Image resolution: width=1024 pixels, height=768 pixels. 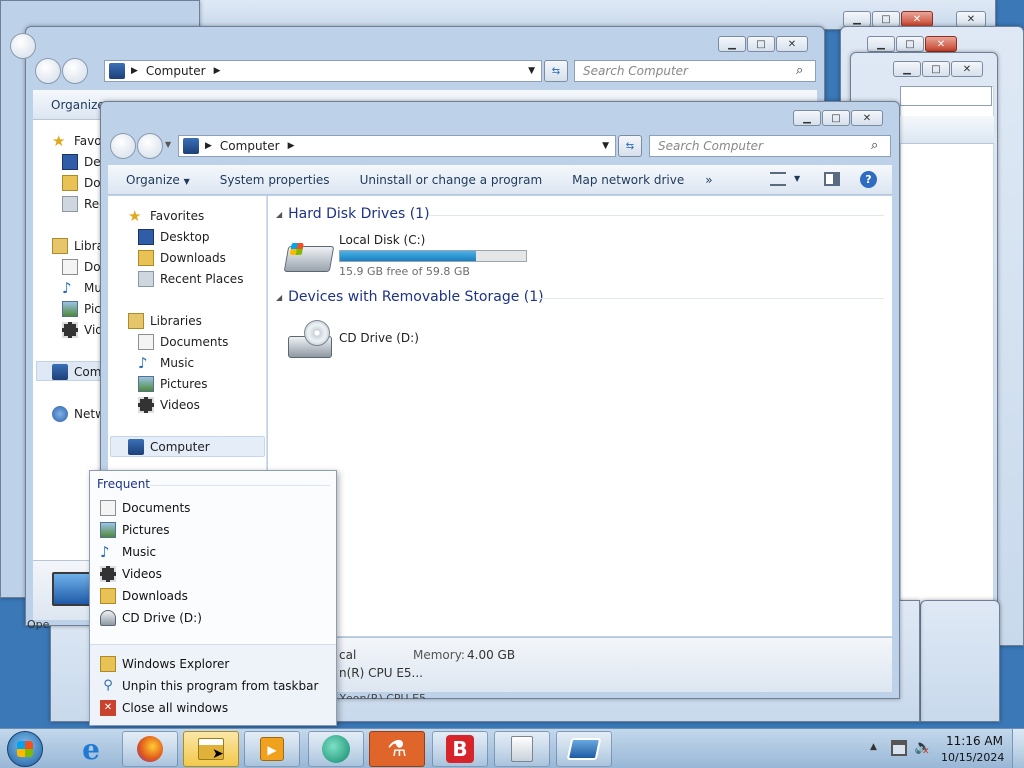 I want to click on nav-item-desktop: Desktop, so click(x=174, y=237).